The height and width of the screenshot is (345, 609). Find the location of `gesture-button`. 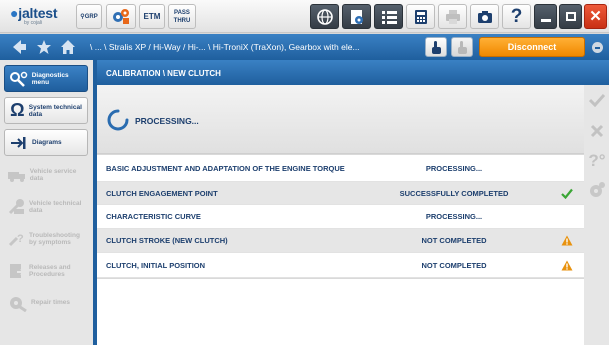

gesture-button is located at coordinates (462, 47).